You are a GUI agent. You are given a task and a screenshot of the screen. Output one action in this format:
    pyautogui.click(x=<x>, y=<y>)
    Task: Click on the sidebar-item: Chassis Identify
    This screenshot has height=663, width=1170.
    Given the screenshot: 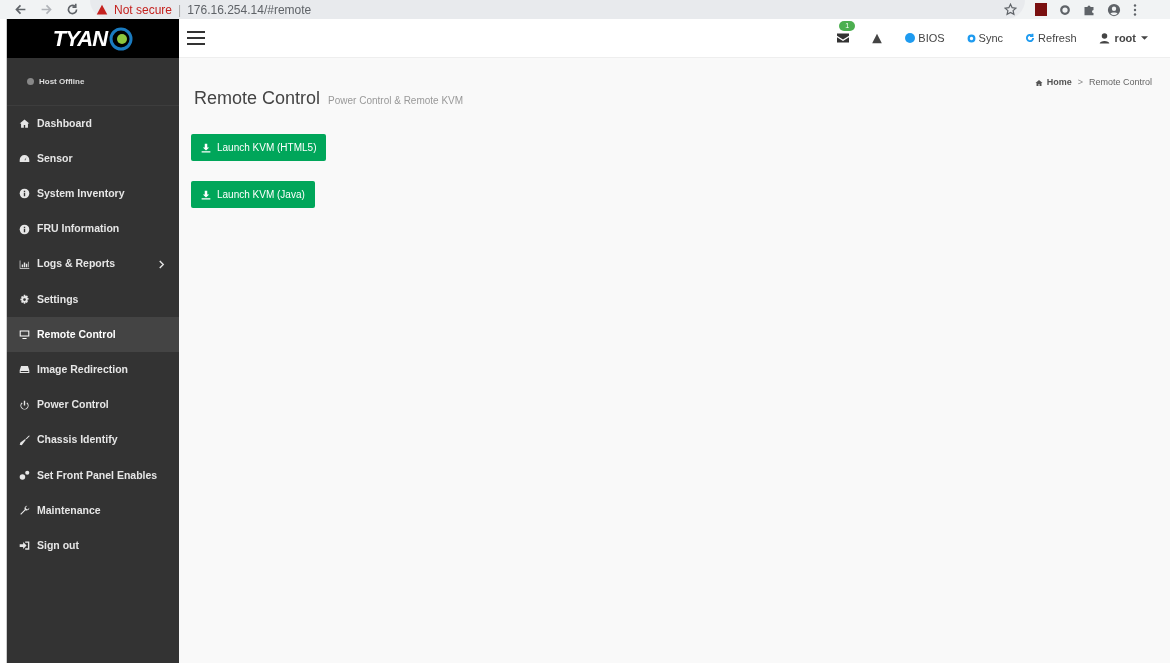 What is the action you would take?
    pyautogui.click(x=93, y=440)
    